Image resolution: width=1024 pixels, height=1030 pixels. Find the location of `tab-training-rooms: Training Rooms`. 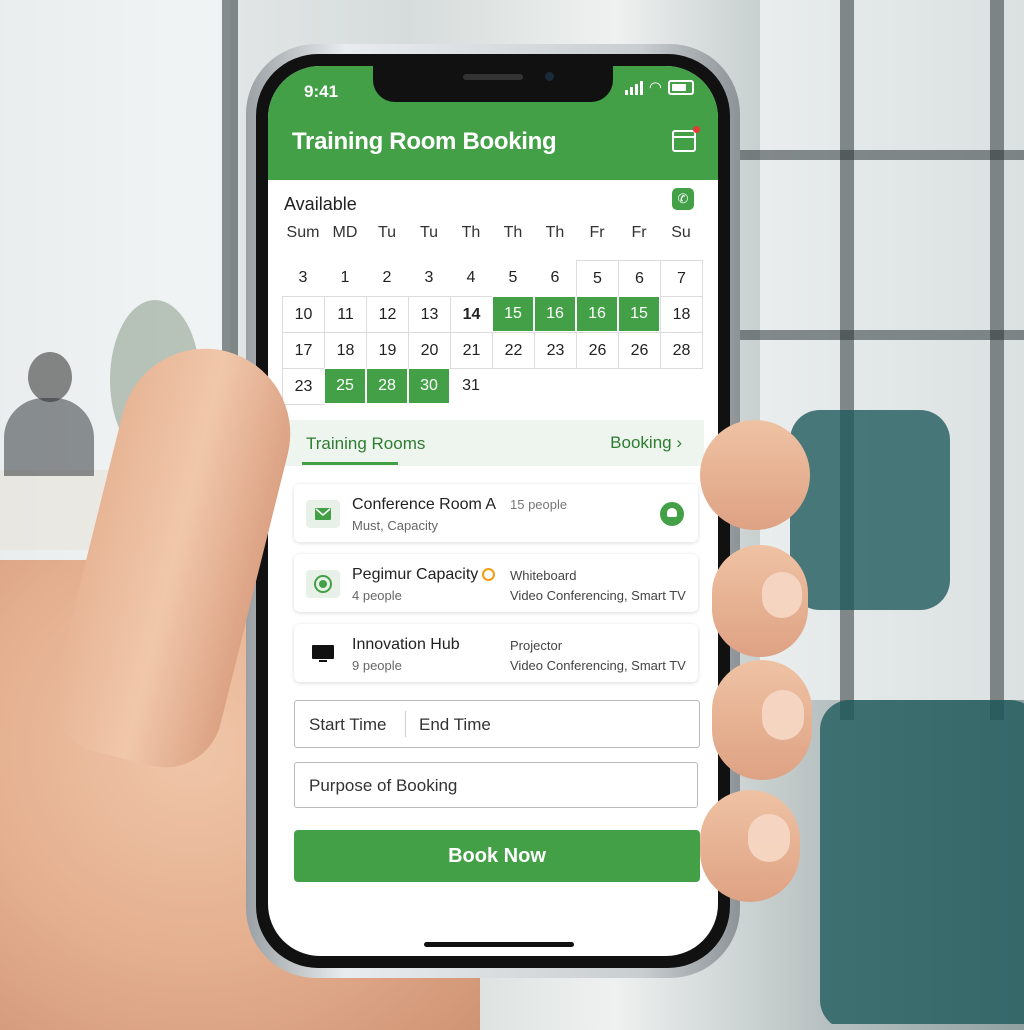

tab-training-rooms: Training Rooms is located at coordinates (365, 444).